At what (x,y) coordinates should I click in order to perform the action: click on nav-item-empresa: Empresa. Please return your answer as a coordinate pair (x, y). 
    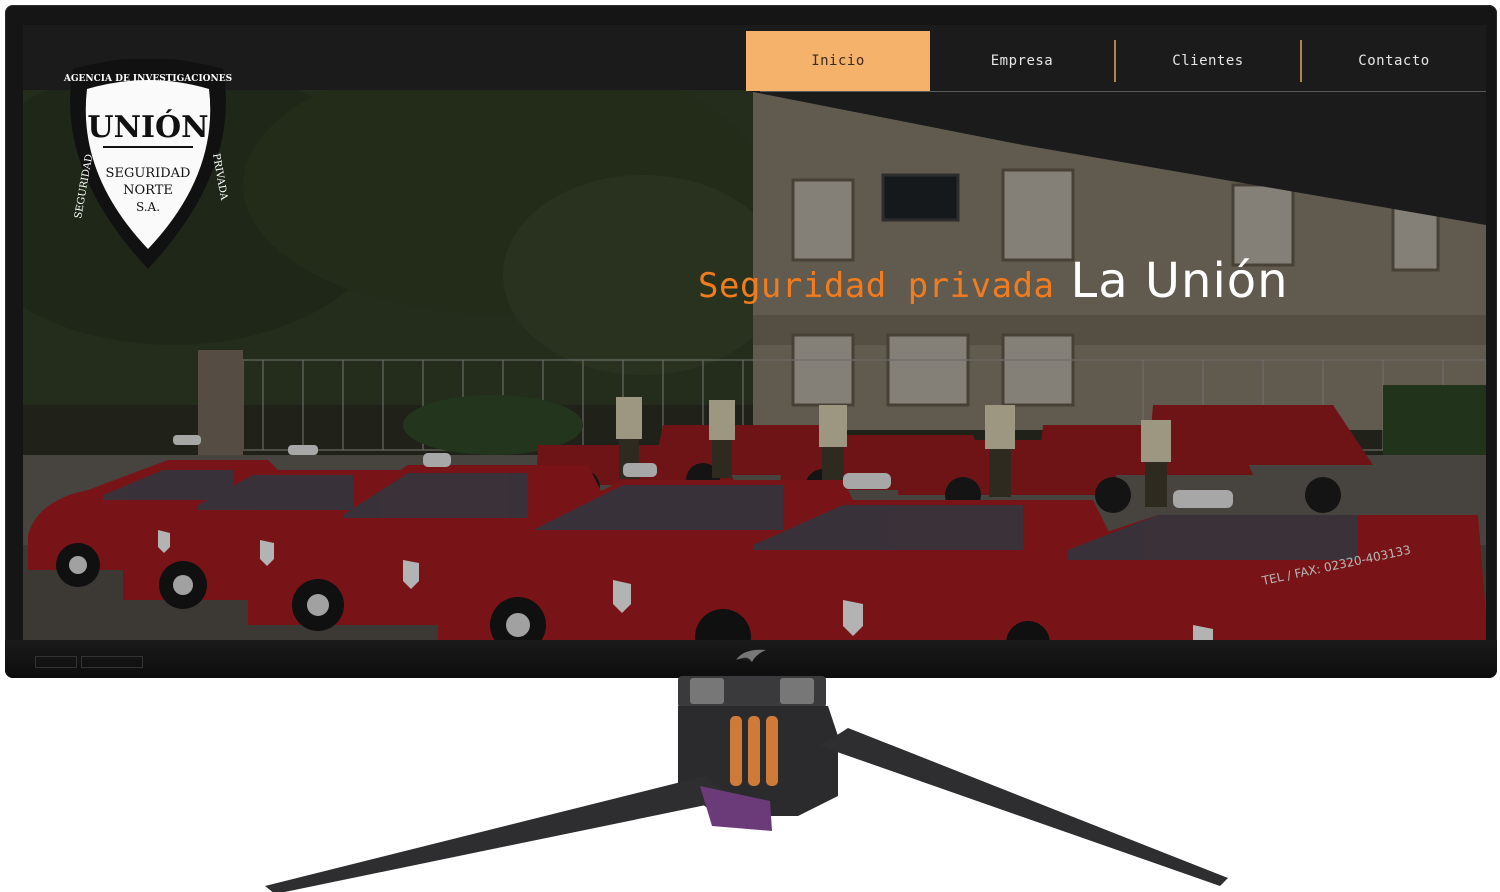
    Looking at the image, I should click on (1022, 61).